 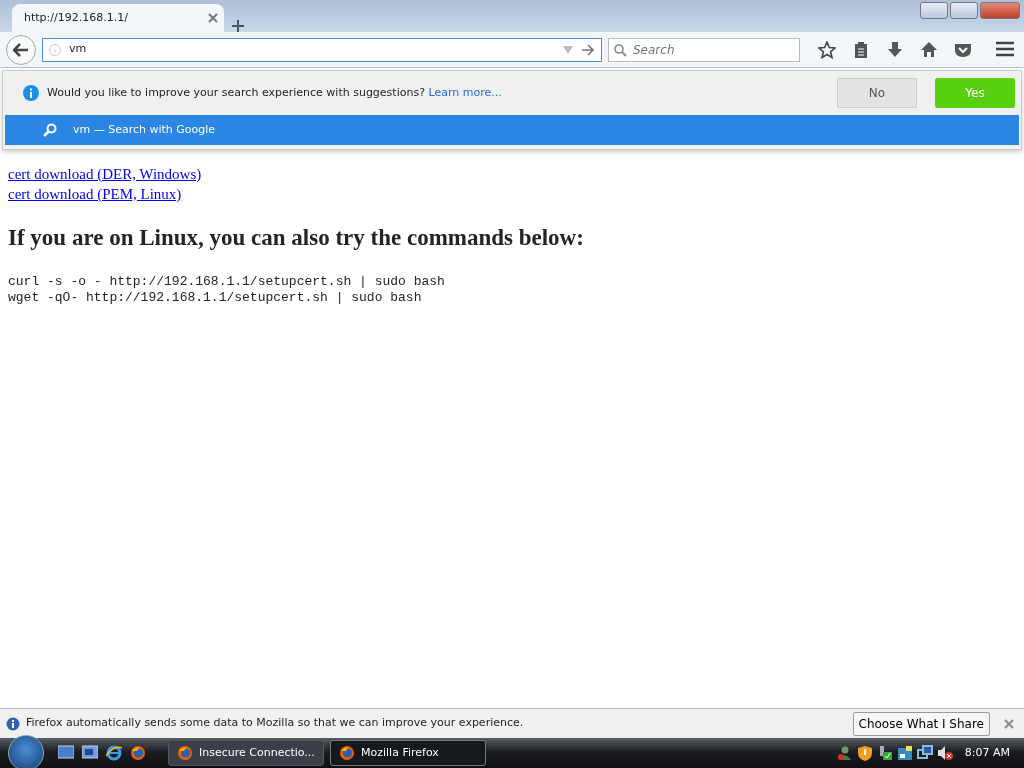 What do you see at coordinates (1005, 49) in the screenshot?
I see `menu-icon` at bounding box center [1005, 49].